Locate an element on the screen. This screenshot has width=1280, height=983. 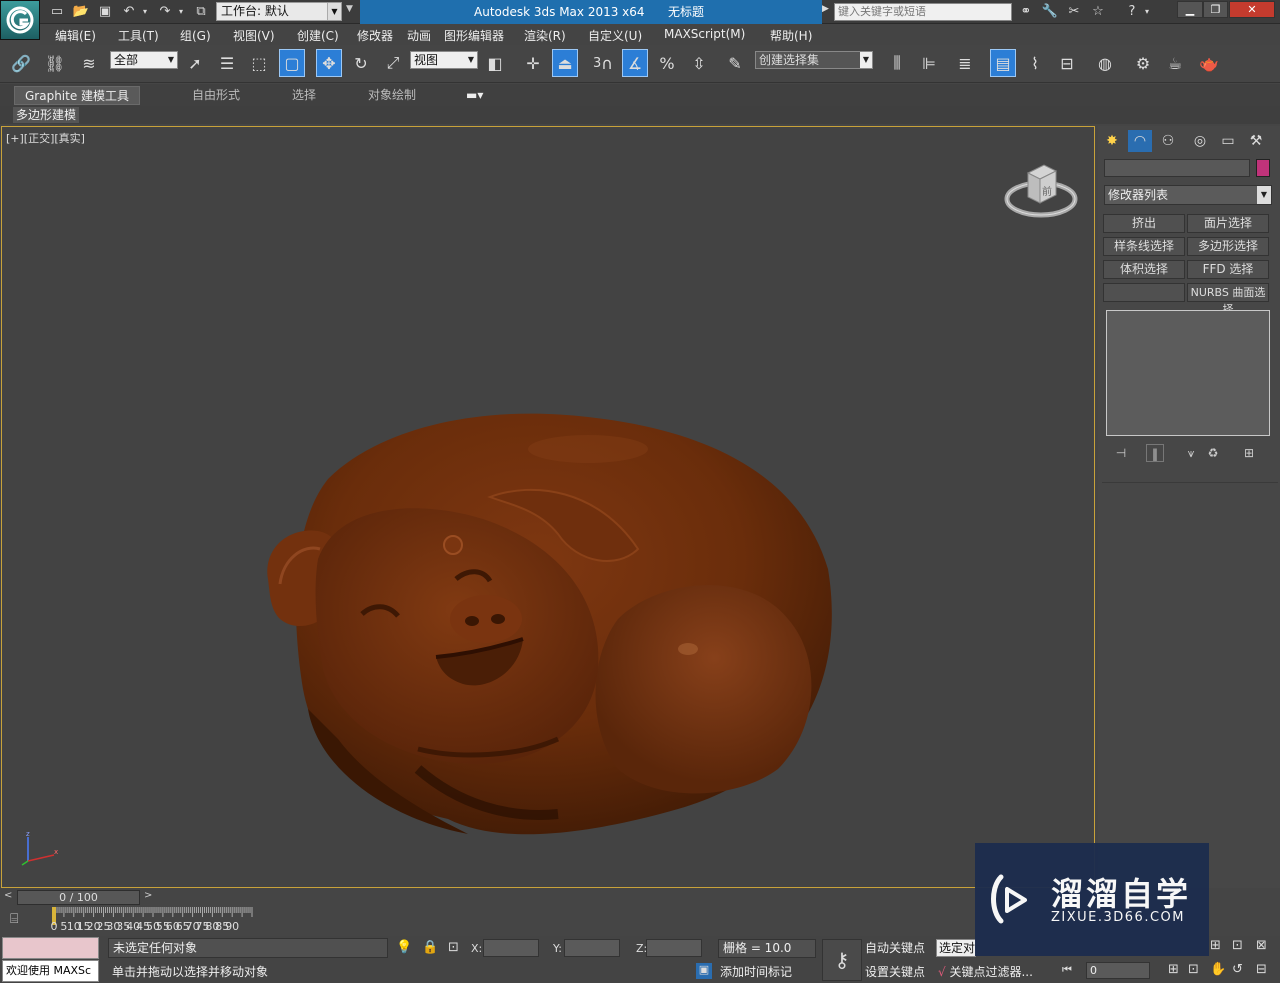
ffd-select-button: FFD 选择 is located at coordinates (1228, 269).